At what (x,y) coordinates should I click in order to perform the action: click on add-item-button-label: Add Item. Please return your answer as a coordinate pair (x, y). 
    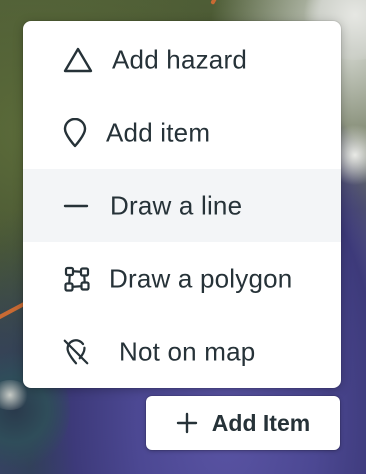
    Looking at the image, I should click on (261, 422).